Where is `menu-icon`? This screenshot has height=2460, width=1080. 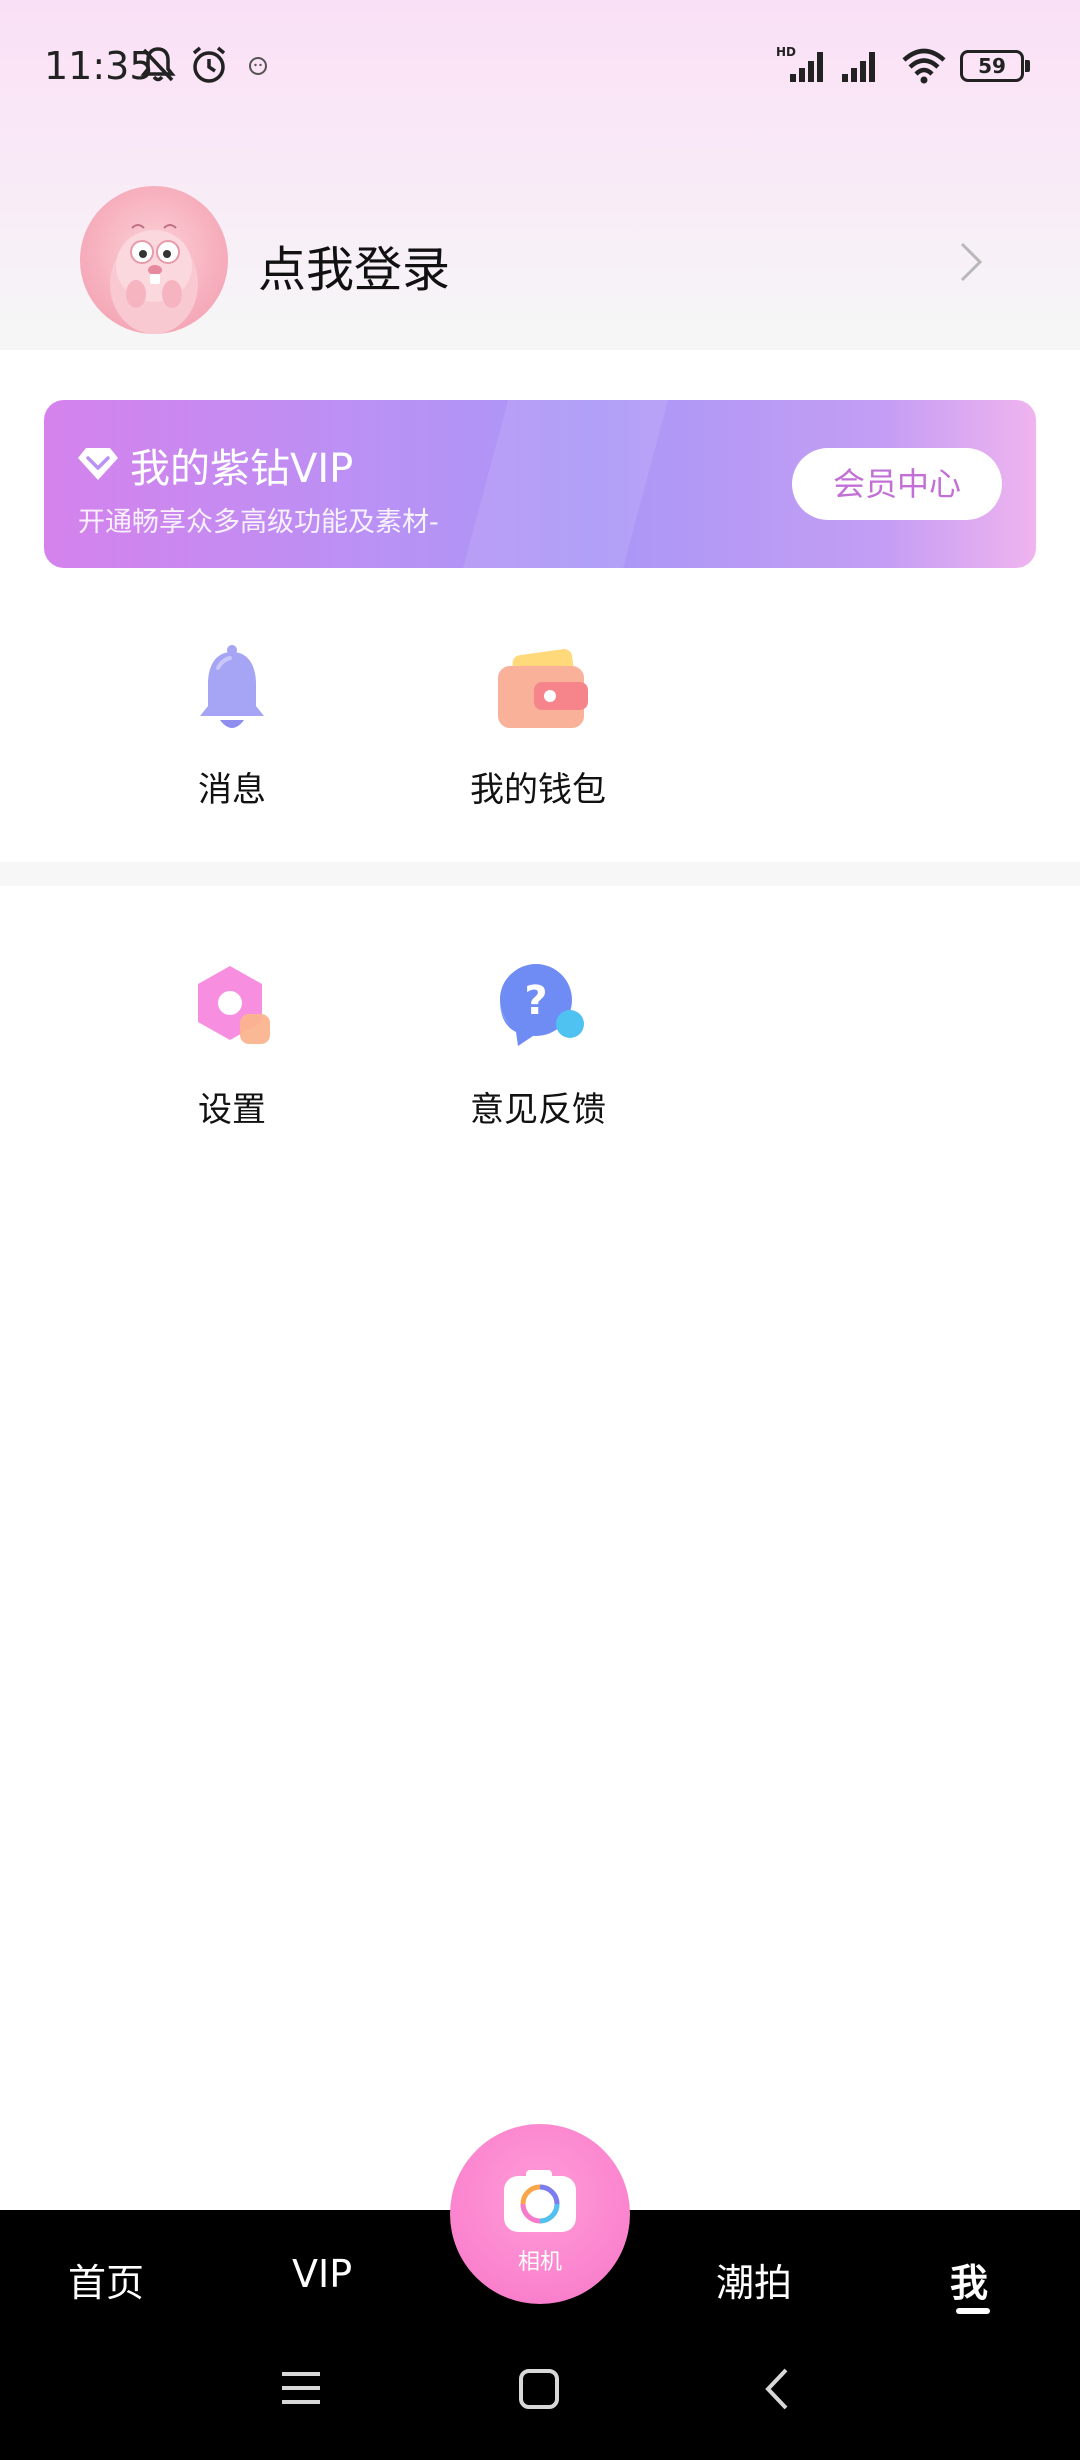
menu-icon is located at coordinates (301, 2390).